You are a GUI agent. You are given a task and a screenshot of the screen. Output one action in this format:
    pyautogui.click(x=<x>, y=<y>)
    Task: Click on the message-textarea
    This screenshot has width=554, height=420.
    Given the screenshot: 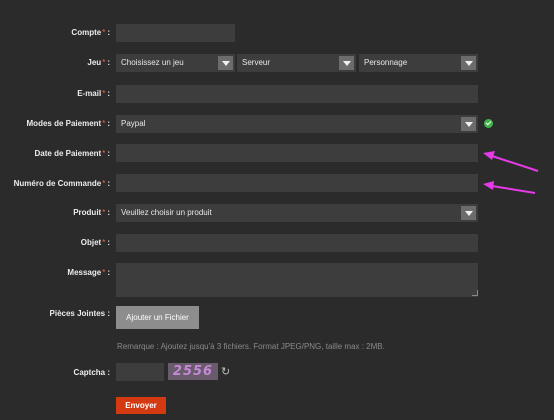 What is the action you would take?
    pyautogui.click(x=297, y=280)
    